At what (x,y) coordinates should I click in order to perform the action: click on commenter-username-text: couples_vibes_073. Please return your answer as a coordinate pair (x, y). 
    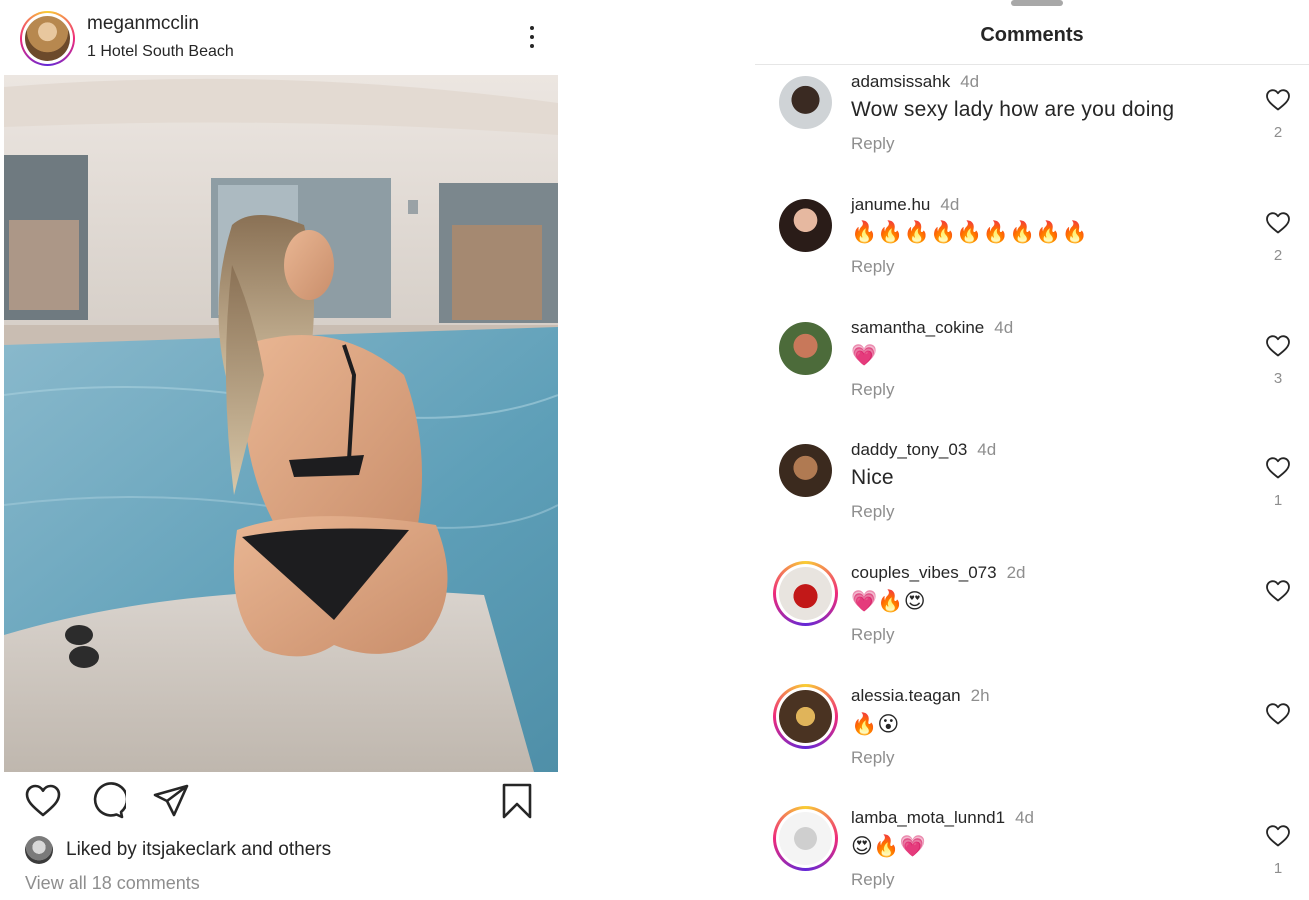
    Looking at the image, I should click on (924, 572).